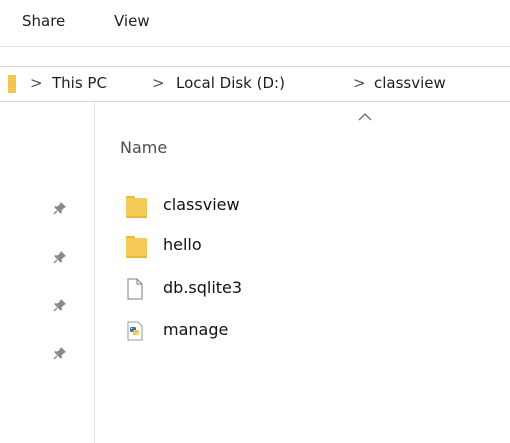 This screenshot has width=510, height=443. What do you see at coordinates (283, 331) in the screenshot?
I see `list-item: manage` at bounding box center [283, 331].